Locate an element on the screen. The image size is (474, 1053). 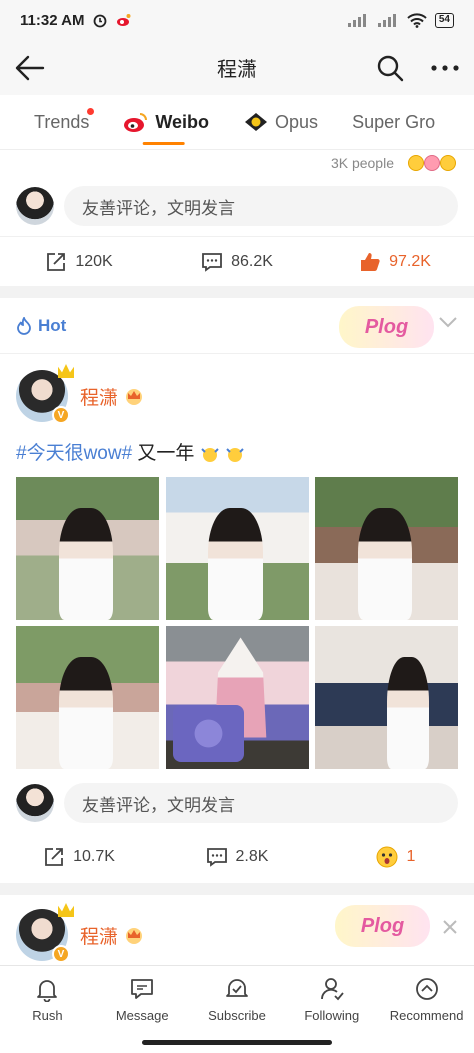
tab-super-group: Super Gro is located at coordinates (377, 122).